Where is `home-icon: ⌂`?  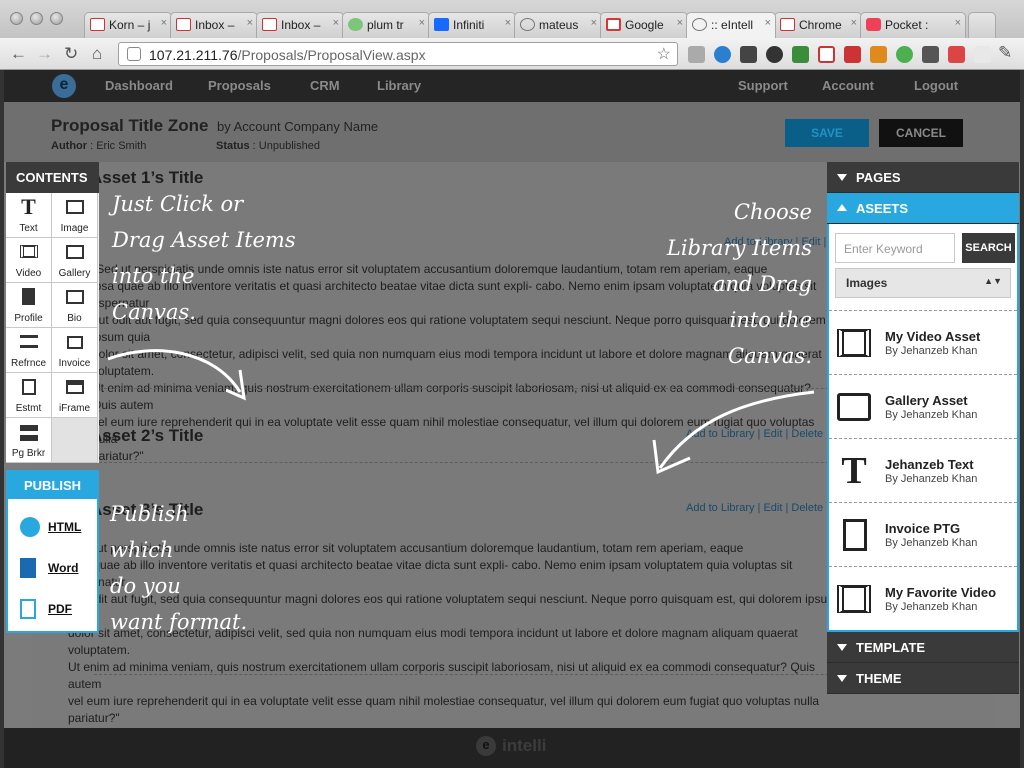
home-icon: ⌂ is located at coordinates (97, 54).